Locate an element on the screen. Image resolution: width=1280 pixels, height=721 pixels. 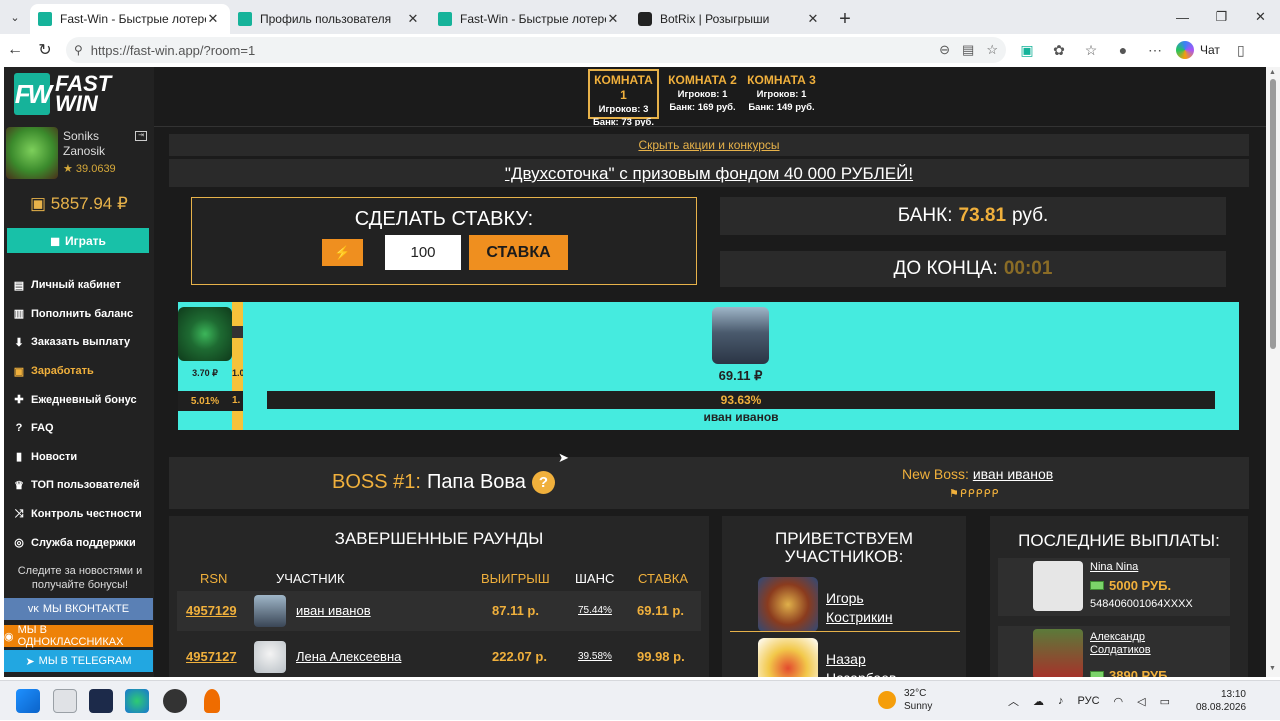
copilot-chat-button: Чат is located at coordinates (1198, 50).